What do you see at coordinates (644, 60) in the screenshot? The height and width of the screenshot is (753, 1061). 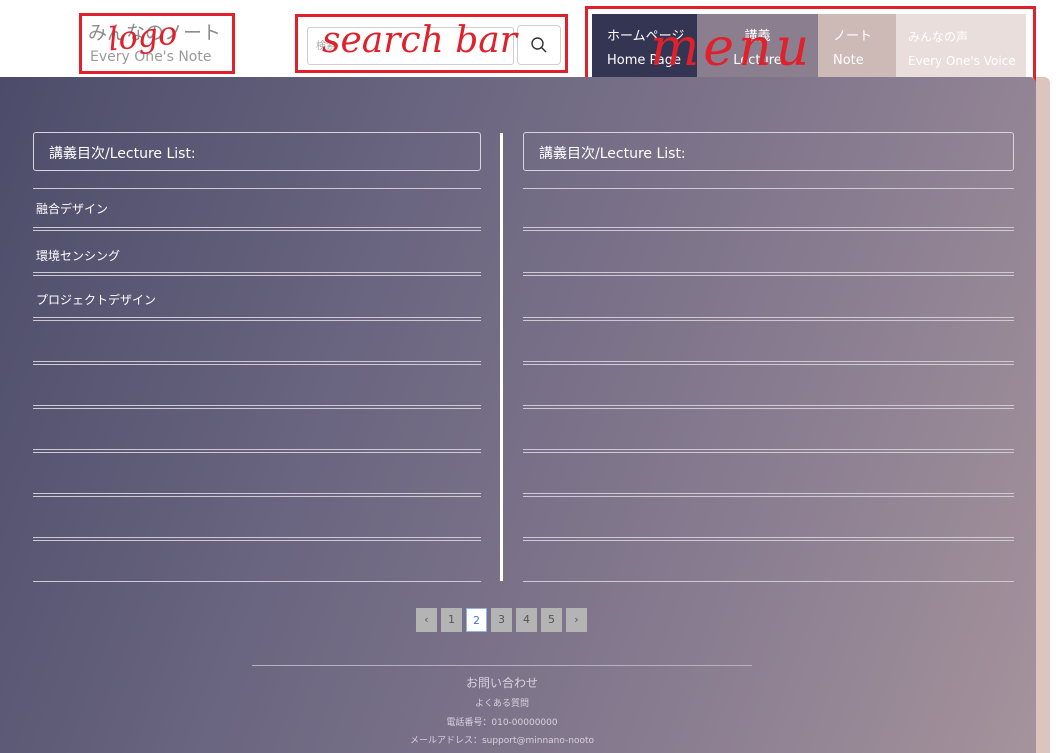 I see `menu-item-home-en: Home Page` at bounding box center [644, 60].